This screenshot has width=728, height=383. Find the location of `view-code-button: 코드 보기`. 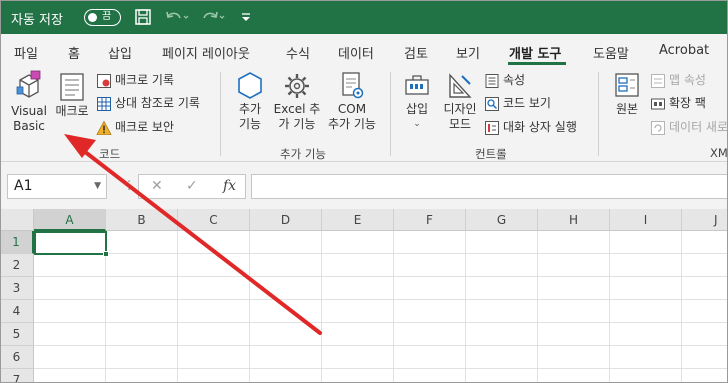

view-code-button: 코드 보기 is located at coordinates (517, 103).